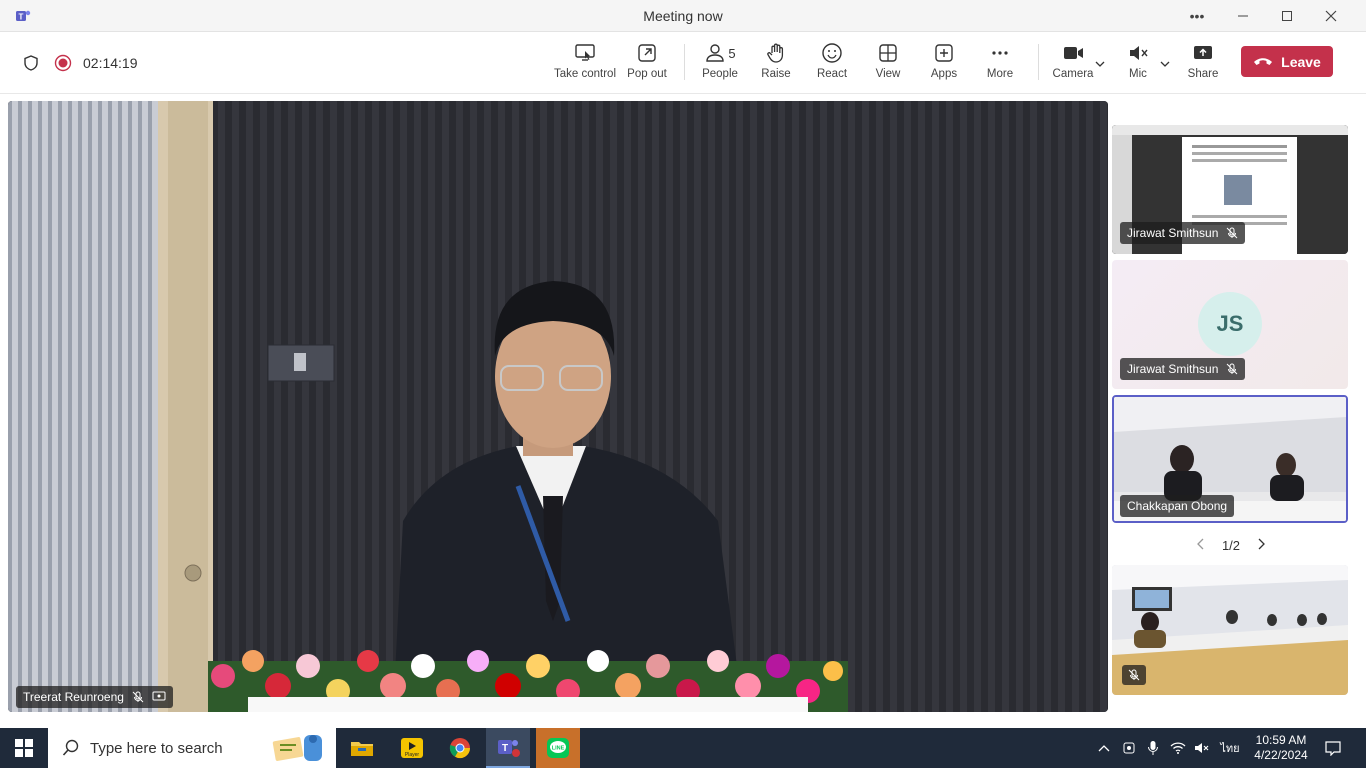 The image size is (1366, 768). What do you see at coordinates (888, 53) in the screenshot?
I see `grid-icon` at bounding box center [888, 53].